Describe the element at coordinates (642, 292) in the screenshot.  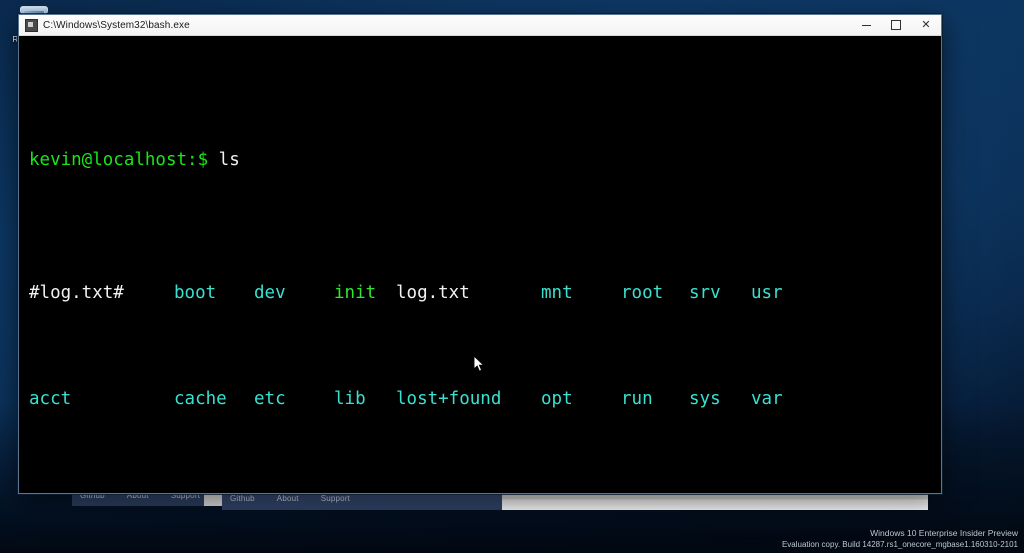
I see `ls-entry: root` at that location.